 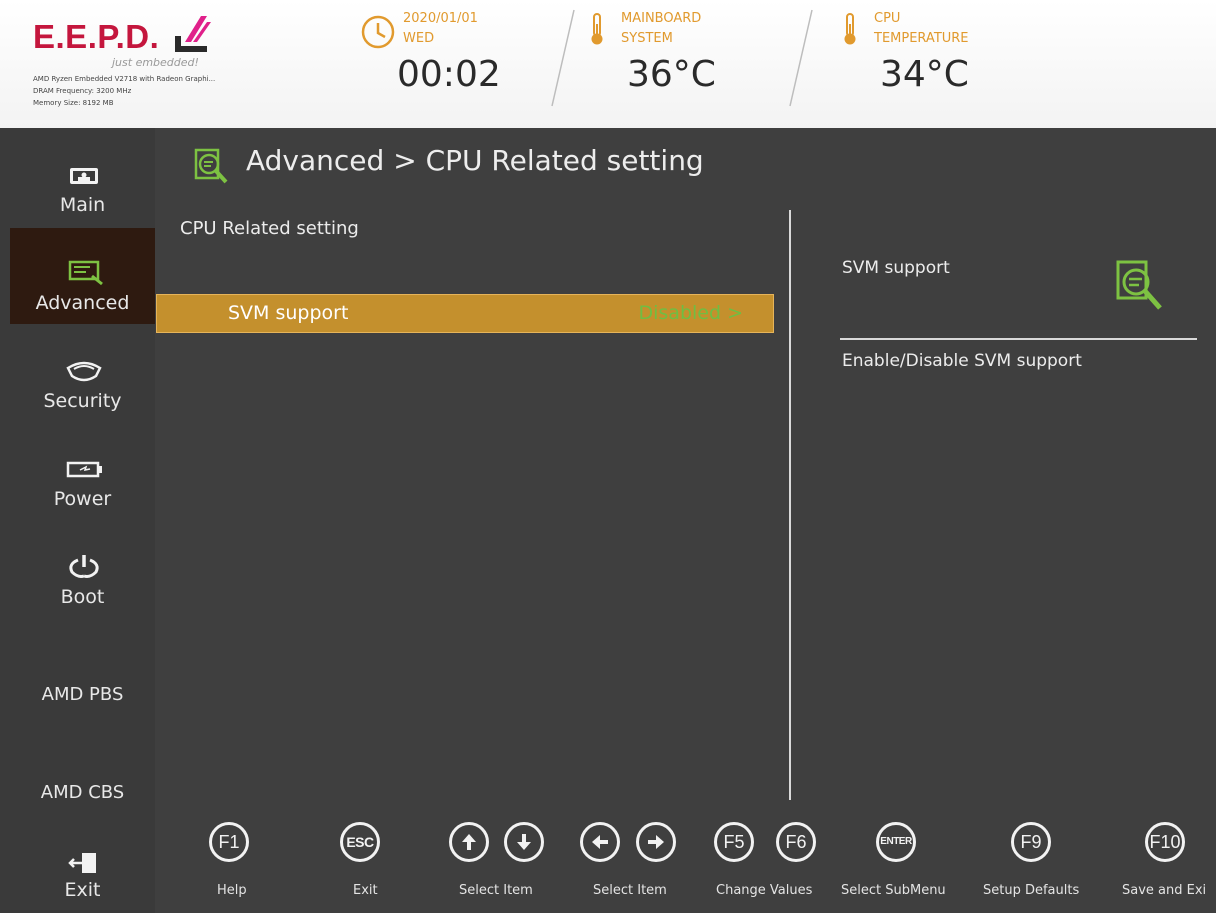 What do you see at coordinates (896, 268) in the screenshot?
I see `help-title: SVM support` at bounding box center [896, 268].